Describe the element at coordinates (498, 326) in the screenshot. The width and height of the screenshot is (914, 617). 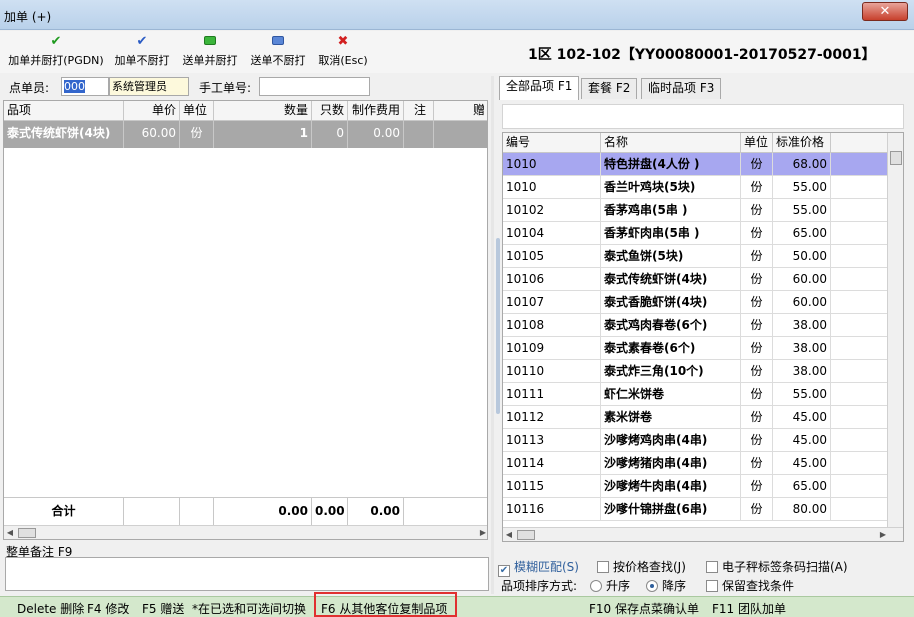
I see `splitter-grip` at that location.